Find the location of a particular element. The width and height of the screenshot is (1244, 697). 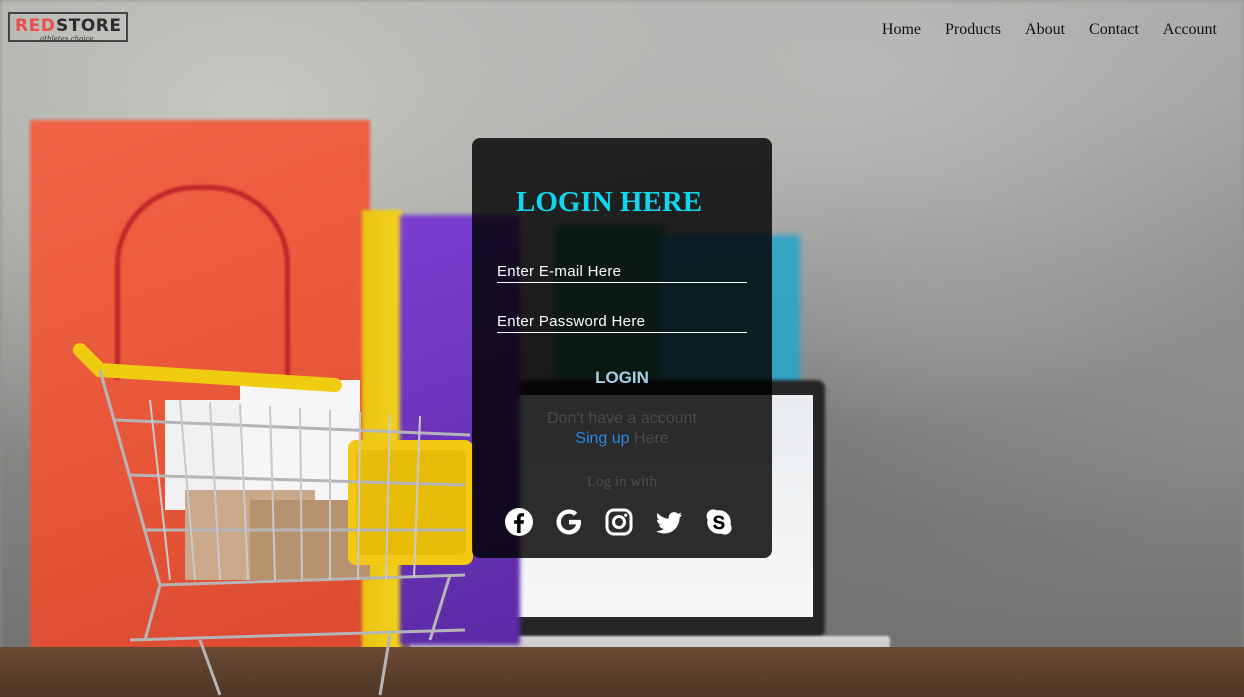

signup-suffix: Here is located at coordinates (649, 438).